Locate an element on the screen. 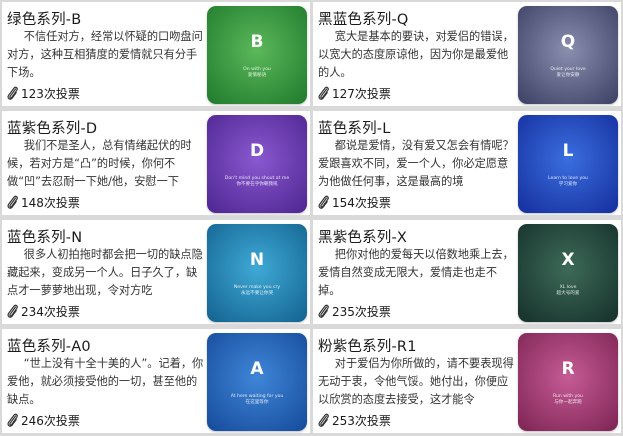  vote-count: 235次投票 is located at coordinates (354, 311).